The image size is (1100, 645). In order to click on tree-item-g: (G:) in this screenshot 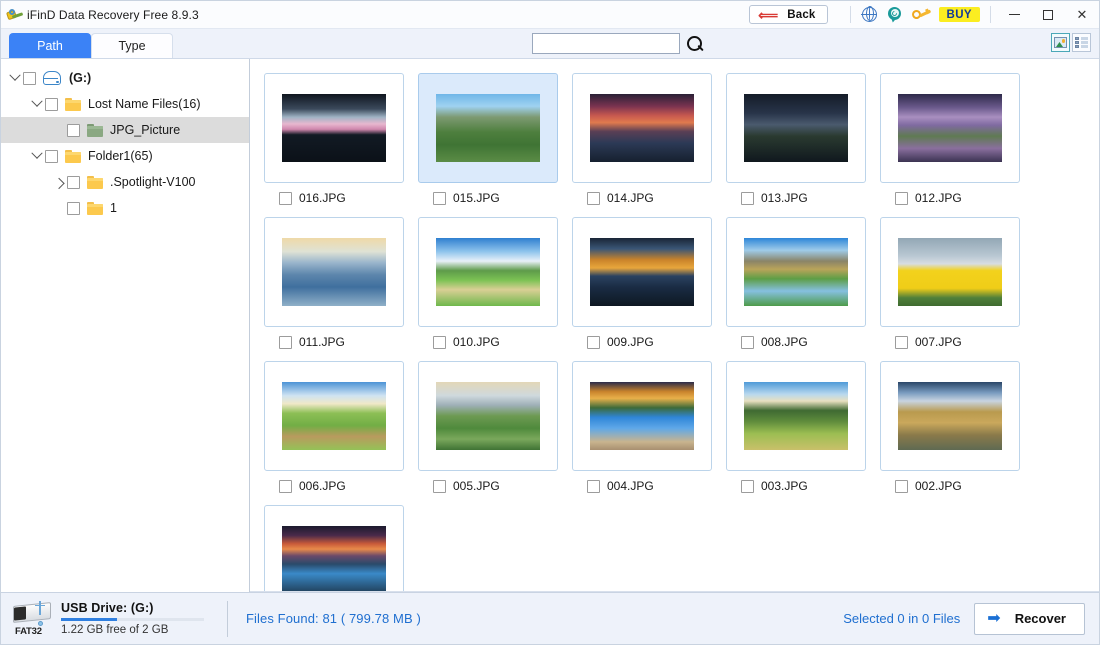, I will do `click(125, 78)`.